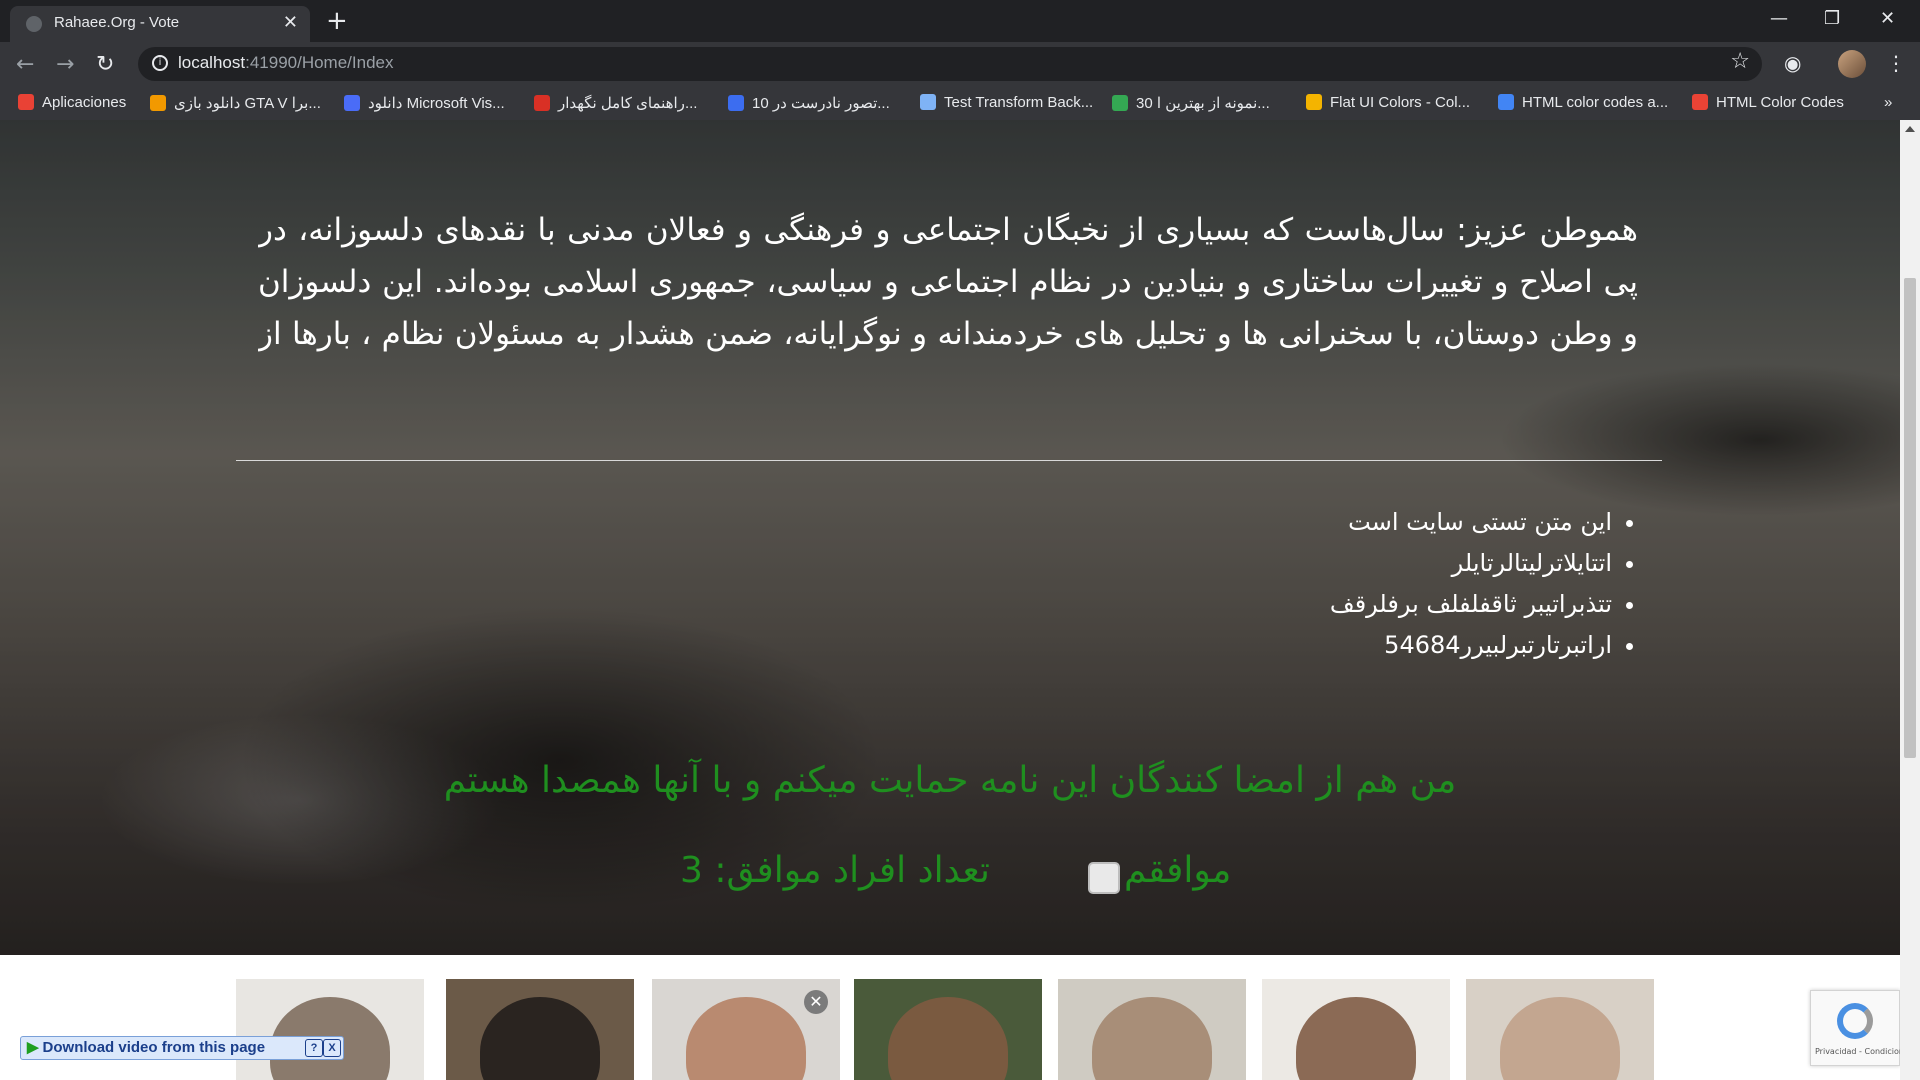 This screenshot has width=1920, height=1080. I want to click on browser-tab: Rahaee.Org - Vote ✕, so click(160, 24).